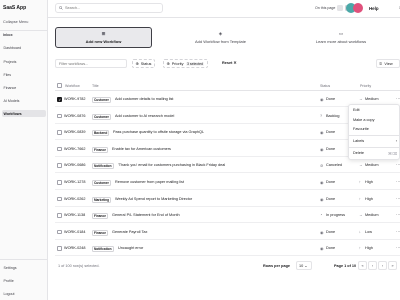  I want to click on sidebar-item-dashboard: Dashboard, so click(24, 47).